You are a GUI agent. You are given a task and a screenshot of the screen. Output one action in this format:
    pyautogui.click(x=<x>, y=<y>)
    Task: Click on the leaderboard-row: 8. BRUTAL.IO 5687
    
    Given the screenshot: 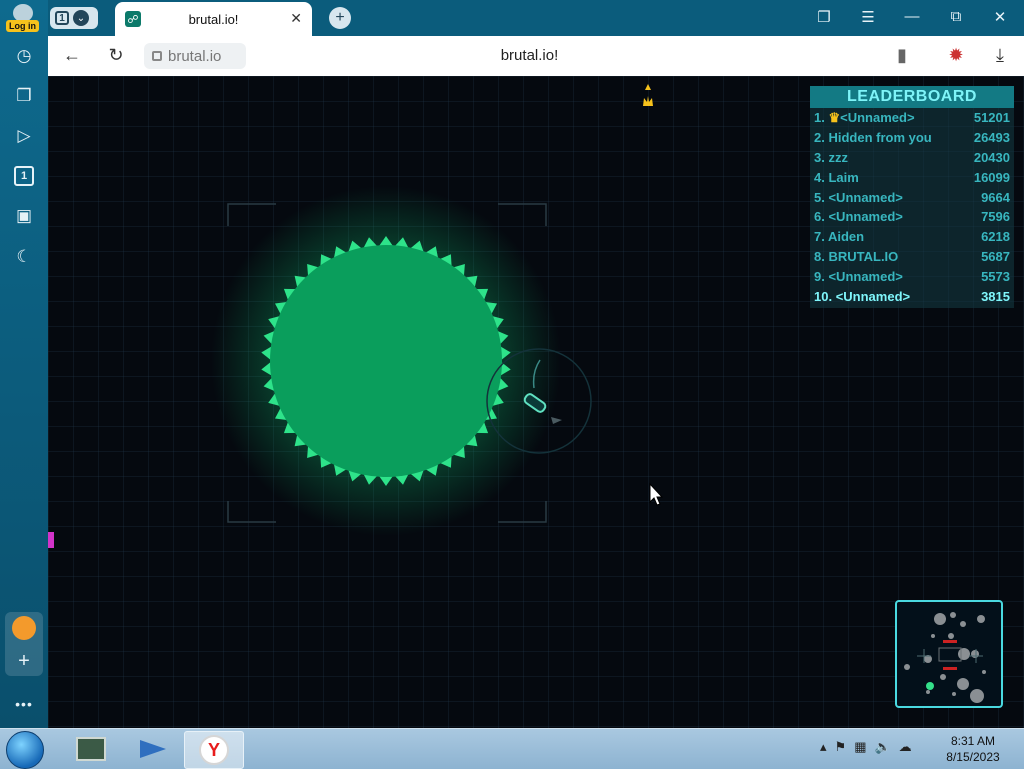 What is the action you would take?
    pyautogui.click(x=912, y=257)
    